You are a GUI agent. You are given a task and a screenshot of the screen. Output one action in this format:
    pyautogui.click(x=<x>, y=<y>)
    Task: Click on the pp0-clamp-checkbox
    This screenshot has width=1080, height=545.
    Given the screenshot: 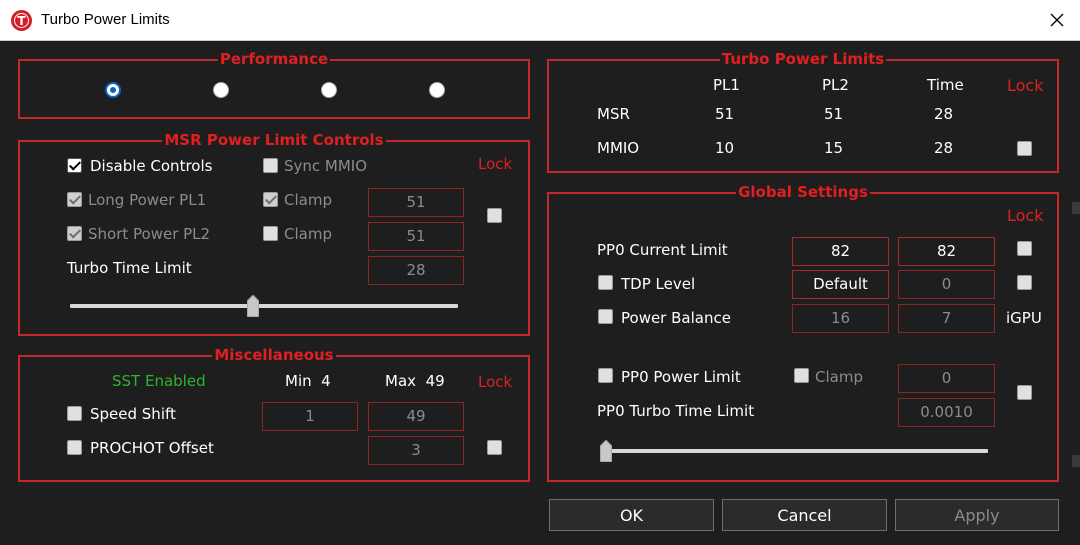 What is the action you would take?
    pyautogui.click(x=801, y=375)
    